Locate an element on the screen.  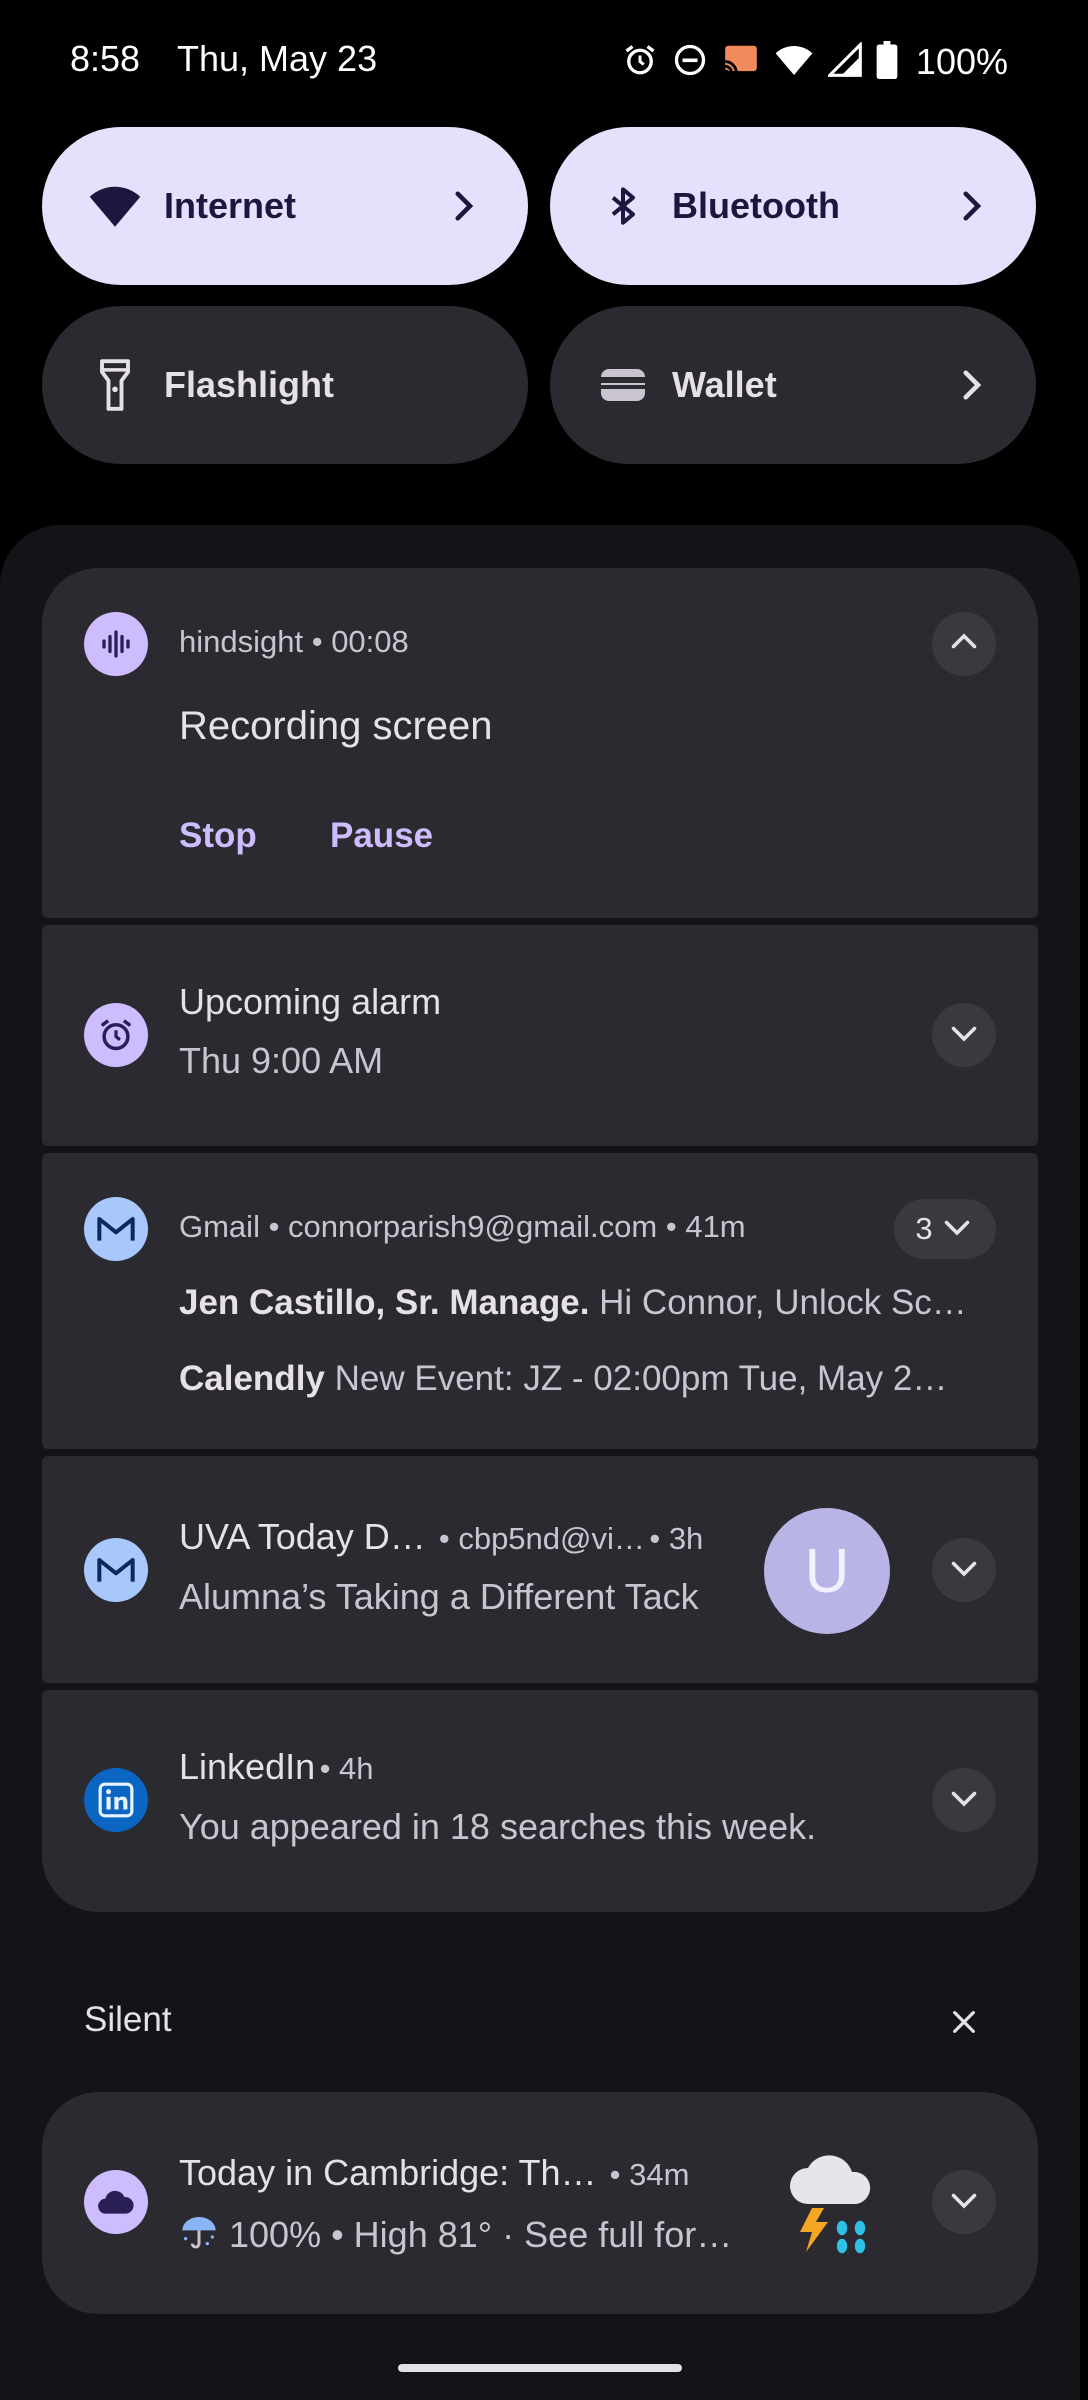
tile-wallet-label: Wallet is located at coordinates (724, 384).